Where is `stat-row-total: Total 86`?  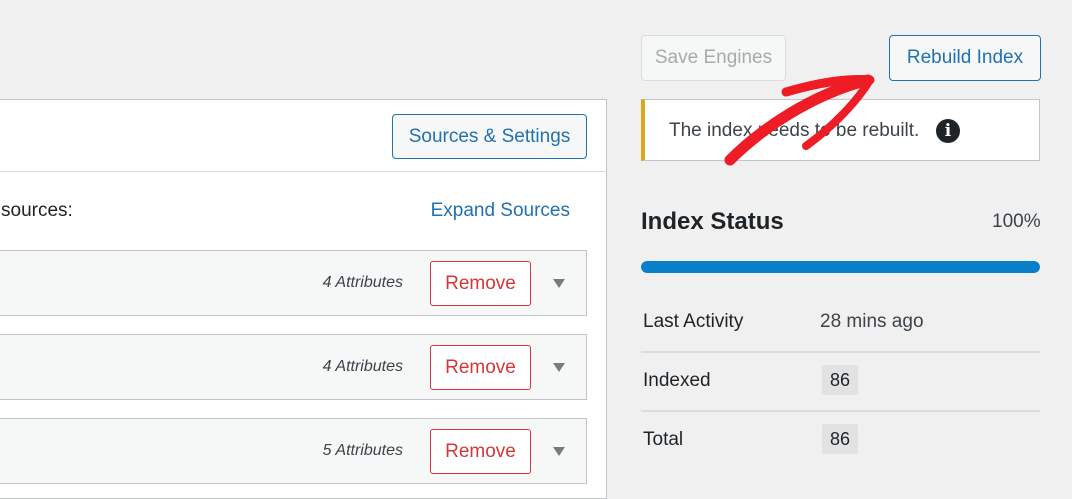
stat-row-total: Total 86 is located at coordinates (840, 439).